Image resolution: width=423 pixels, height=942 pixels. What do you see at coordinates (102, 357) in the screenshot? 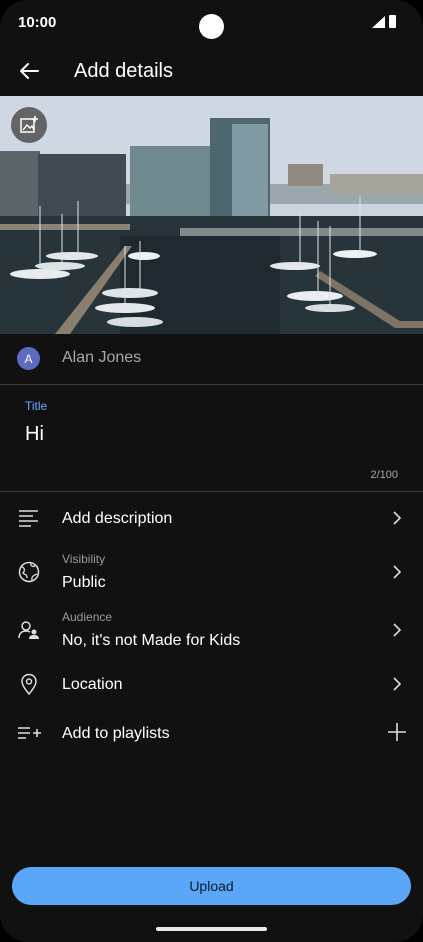
I see `channel-name: Alan Jones` at bounding box center [102, 357].